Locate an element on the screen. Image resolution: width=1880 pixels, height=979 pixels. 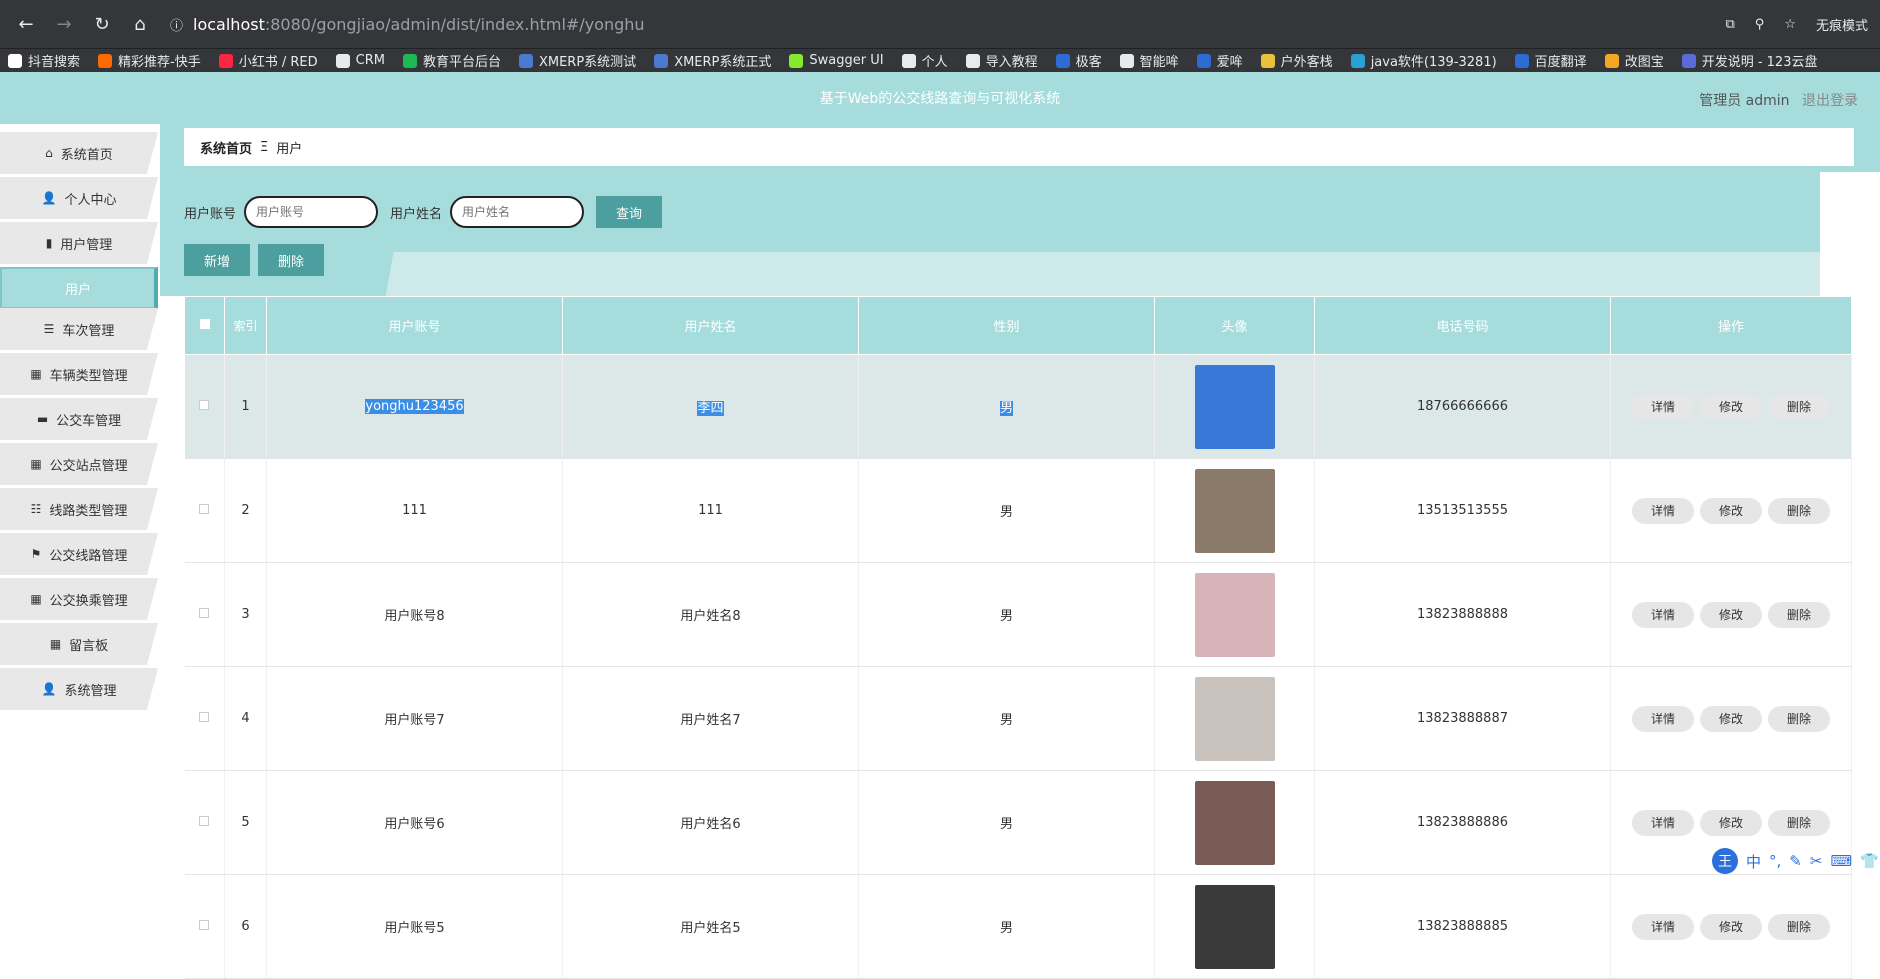
bookmark-item: 教育平台后台 is located at coordinates (451, 60).